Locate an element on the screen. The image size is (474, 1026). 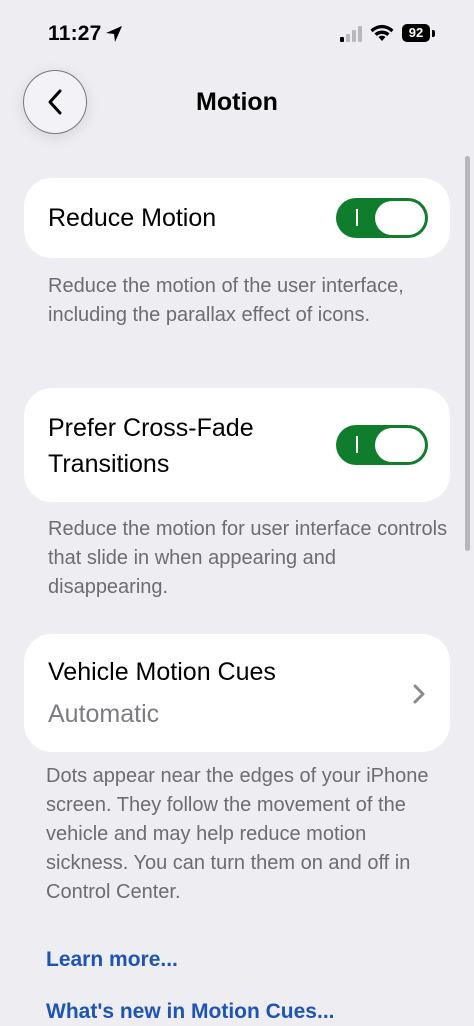
cellular-signal-icon is located at coordinates (351, 34).